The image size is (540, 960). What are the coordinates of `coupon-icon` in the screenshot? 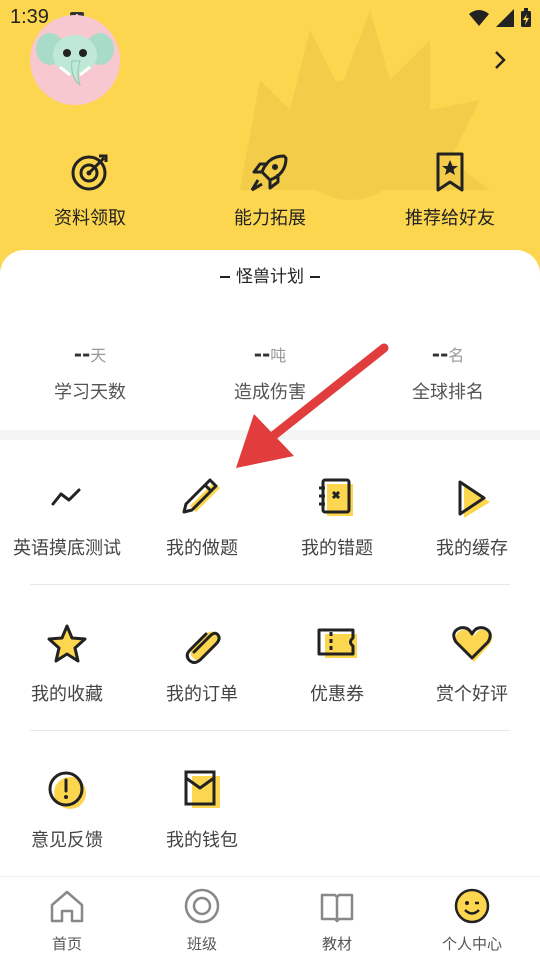 It's located at (337, 643).